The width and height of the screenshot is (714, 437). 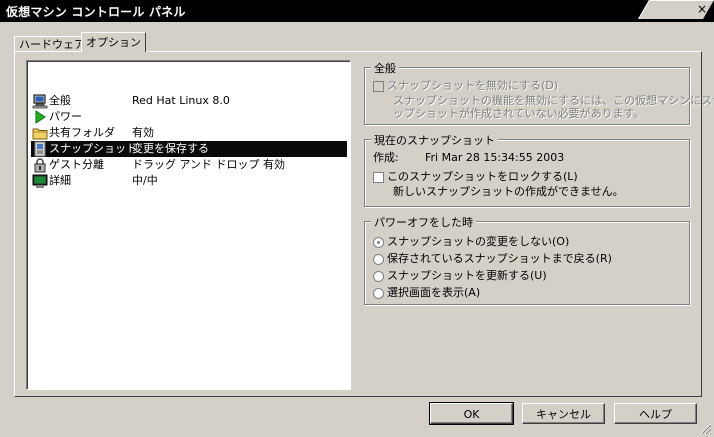 I want to click on list-item-power: パワー, so click(x=189, y=117).